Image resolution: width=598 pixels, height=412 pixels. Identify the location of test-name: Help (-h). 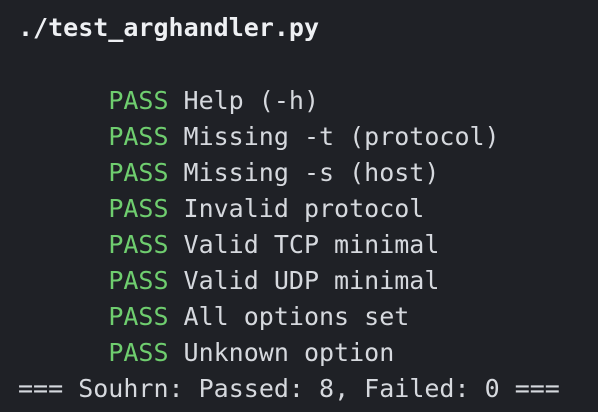
(251, 100).